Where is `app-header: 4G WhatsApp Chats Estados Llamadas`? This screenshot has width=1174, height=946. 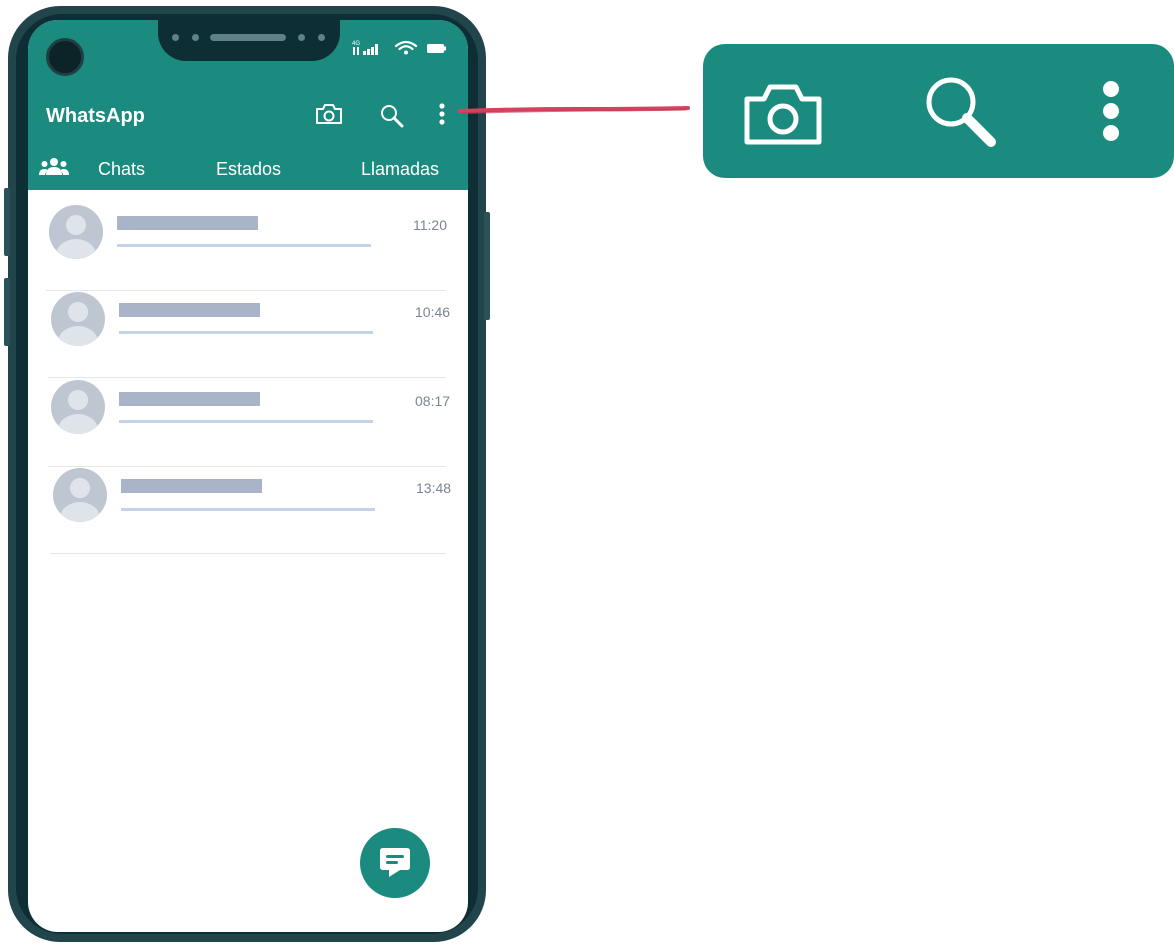 app-header: 4G WhatsApp Chats Estados Llamadas is located at coordinates (248, 105).